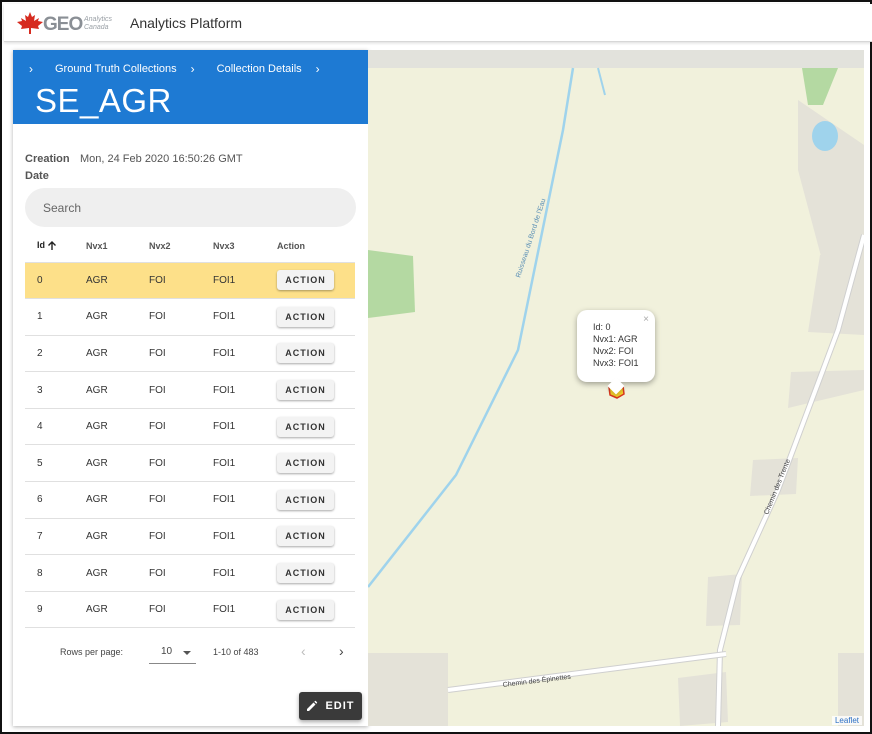 This screenshot has width=872, height=734. I want to click on popup-nvx1: Nvx1: AGR, so click(615, 339).